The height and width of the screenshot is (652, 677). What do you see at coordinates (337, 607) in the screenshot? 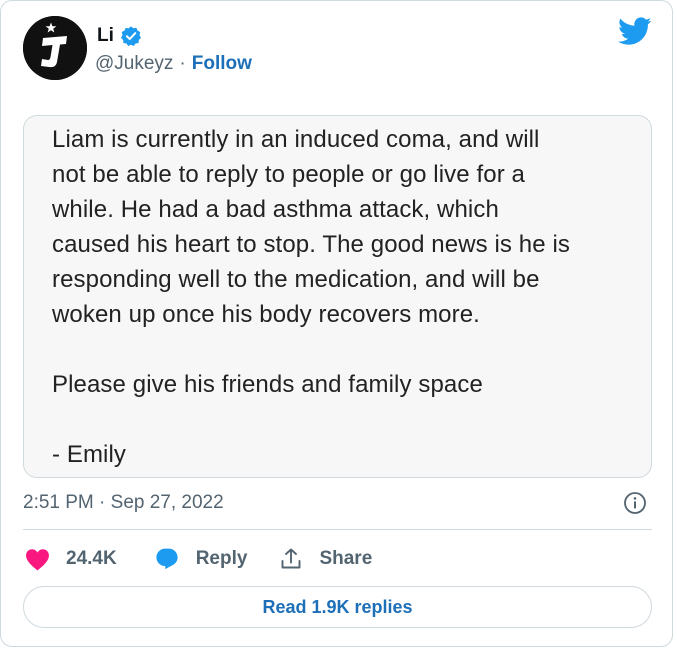
I see `read-replies-button: Read 1.9K replies` at bounding box center [337, 607].